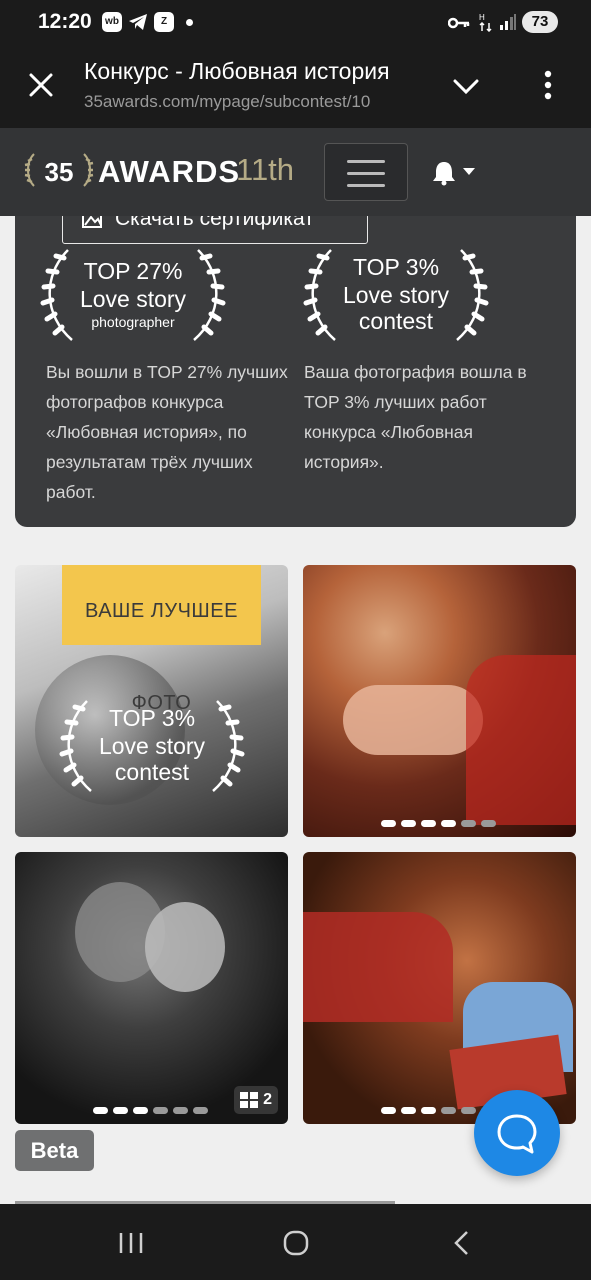 Image resolution: width=591 pixels, height=1280 pixels. I want to click on chevron-down-icon, so click(466, 89).